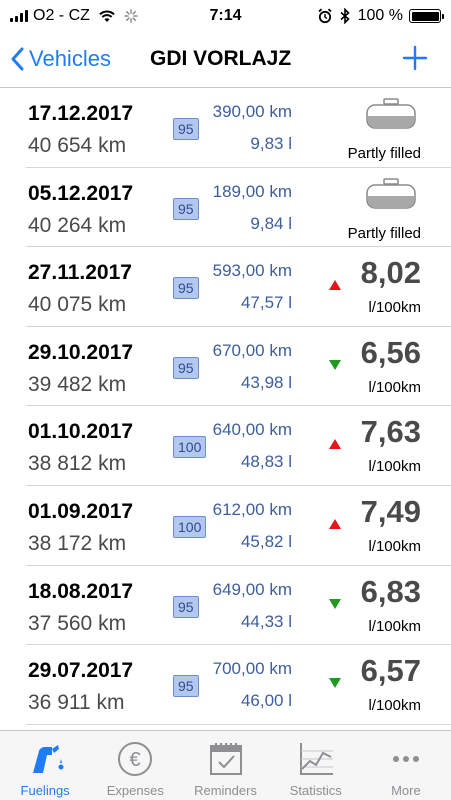  Describe the element at coordinates (17, 59) in the screenshot. I see `chevron-left-icon` at that location.